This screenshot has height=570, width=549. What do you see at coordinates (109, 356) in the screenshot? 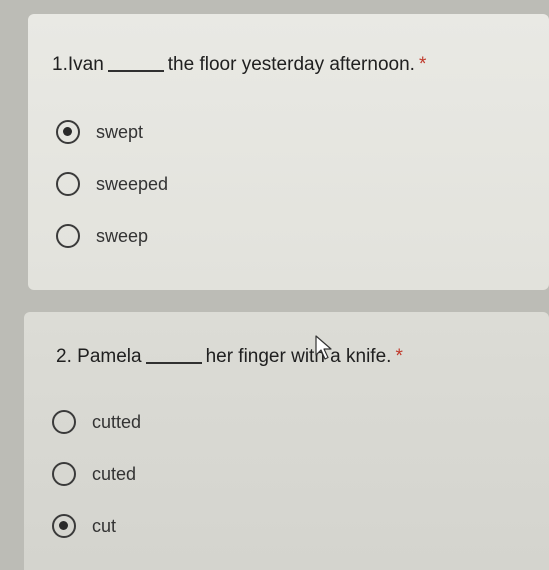
I see `question-2-prefix: Pamela` at bounding box center [109, 356].